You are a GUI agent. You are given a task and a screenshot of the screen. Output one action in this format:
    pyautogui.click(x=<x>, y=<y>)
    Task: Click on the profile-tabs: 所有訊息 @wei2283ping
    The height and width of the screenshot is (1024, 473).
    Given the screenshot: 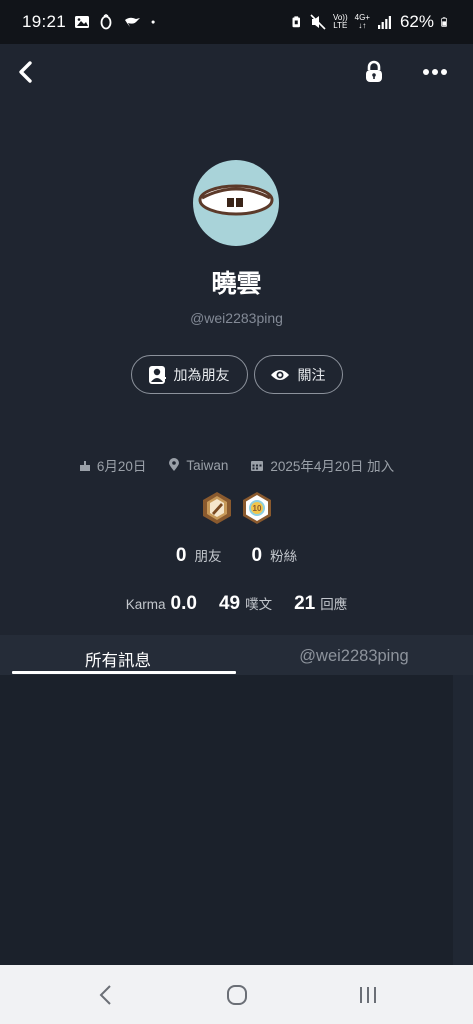 What is the action you would take?
    pyautogui.click(x=236, y=655)
    